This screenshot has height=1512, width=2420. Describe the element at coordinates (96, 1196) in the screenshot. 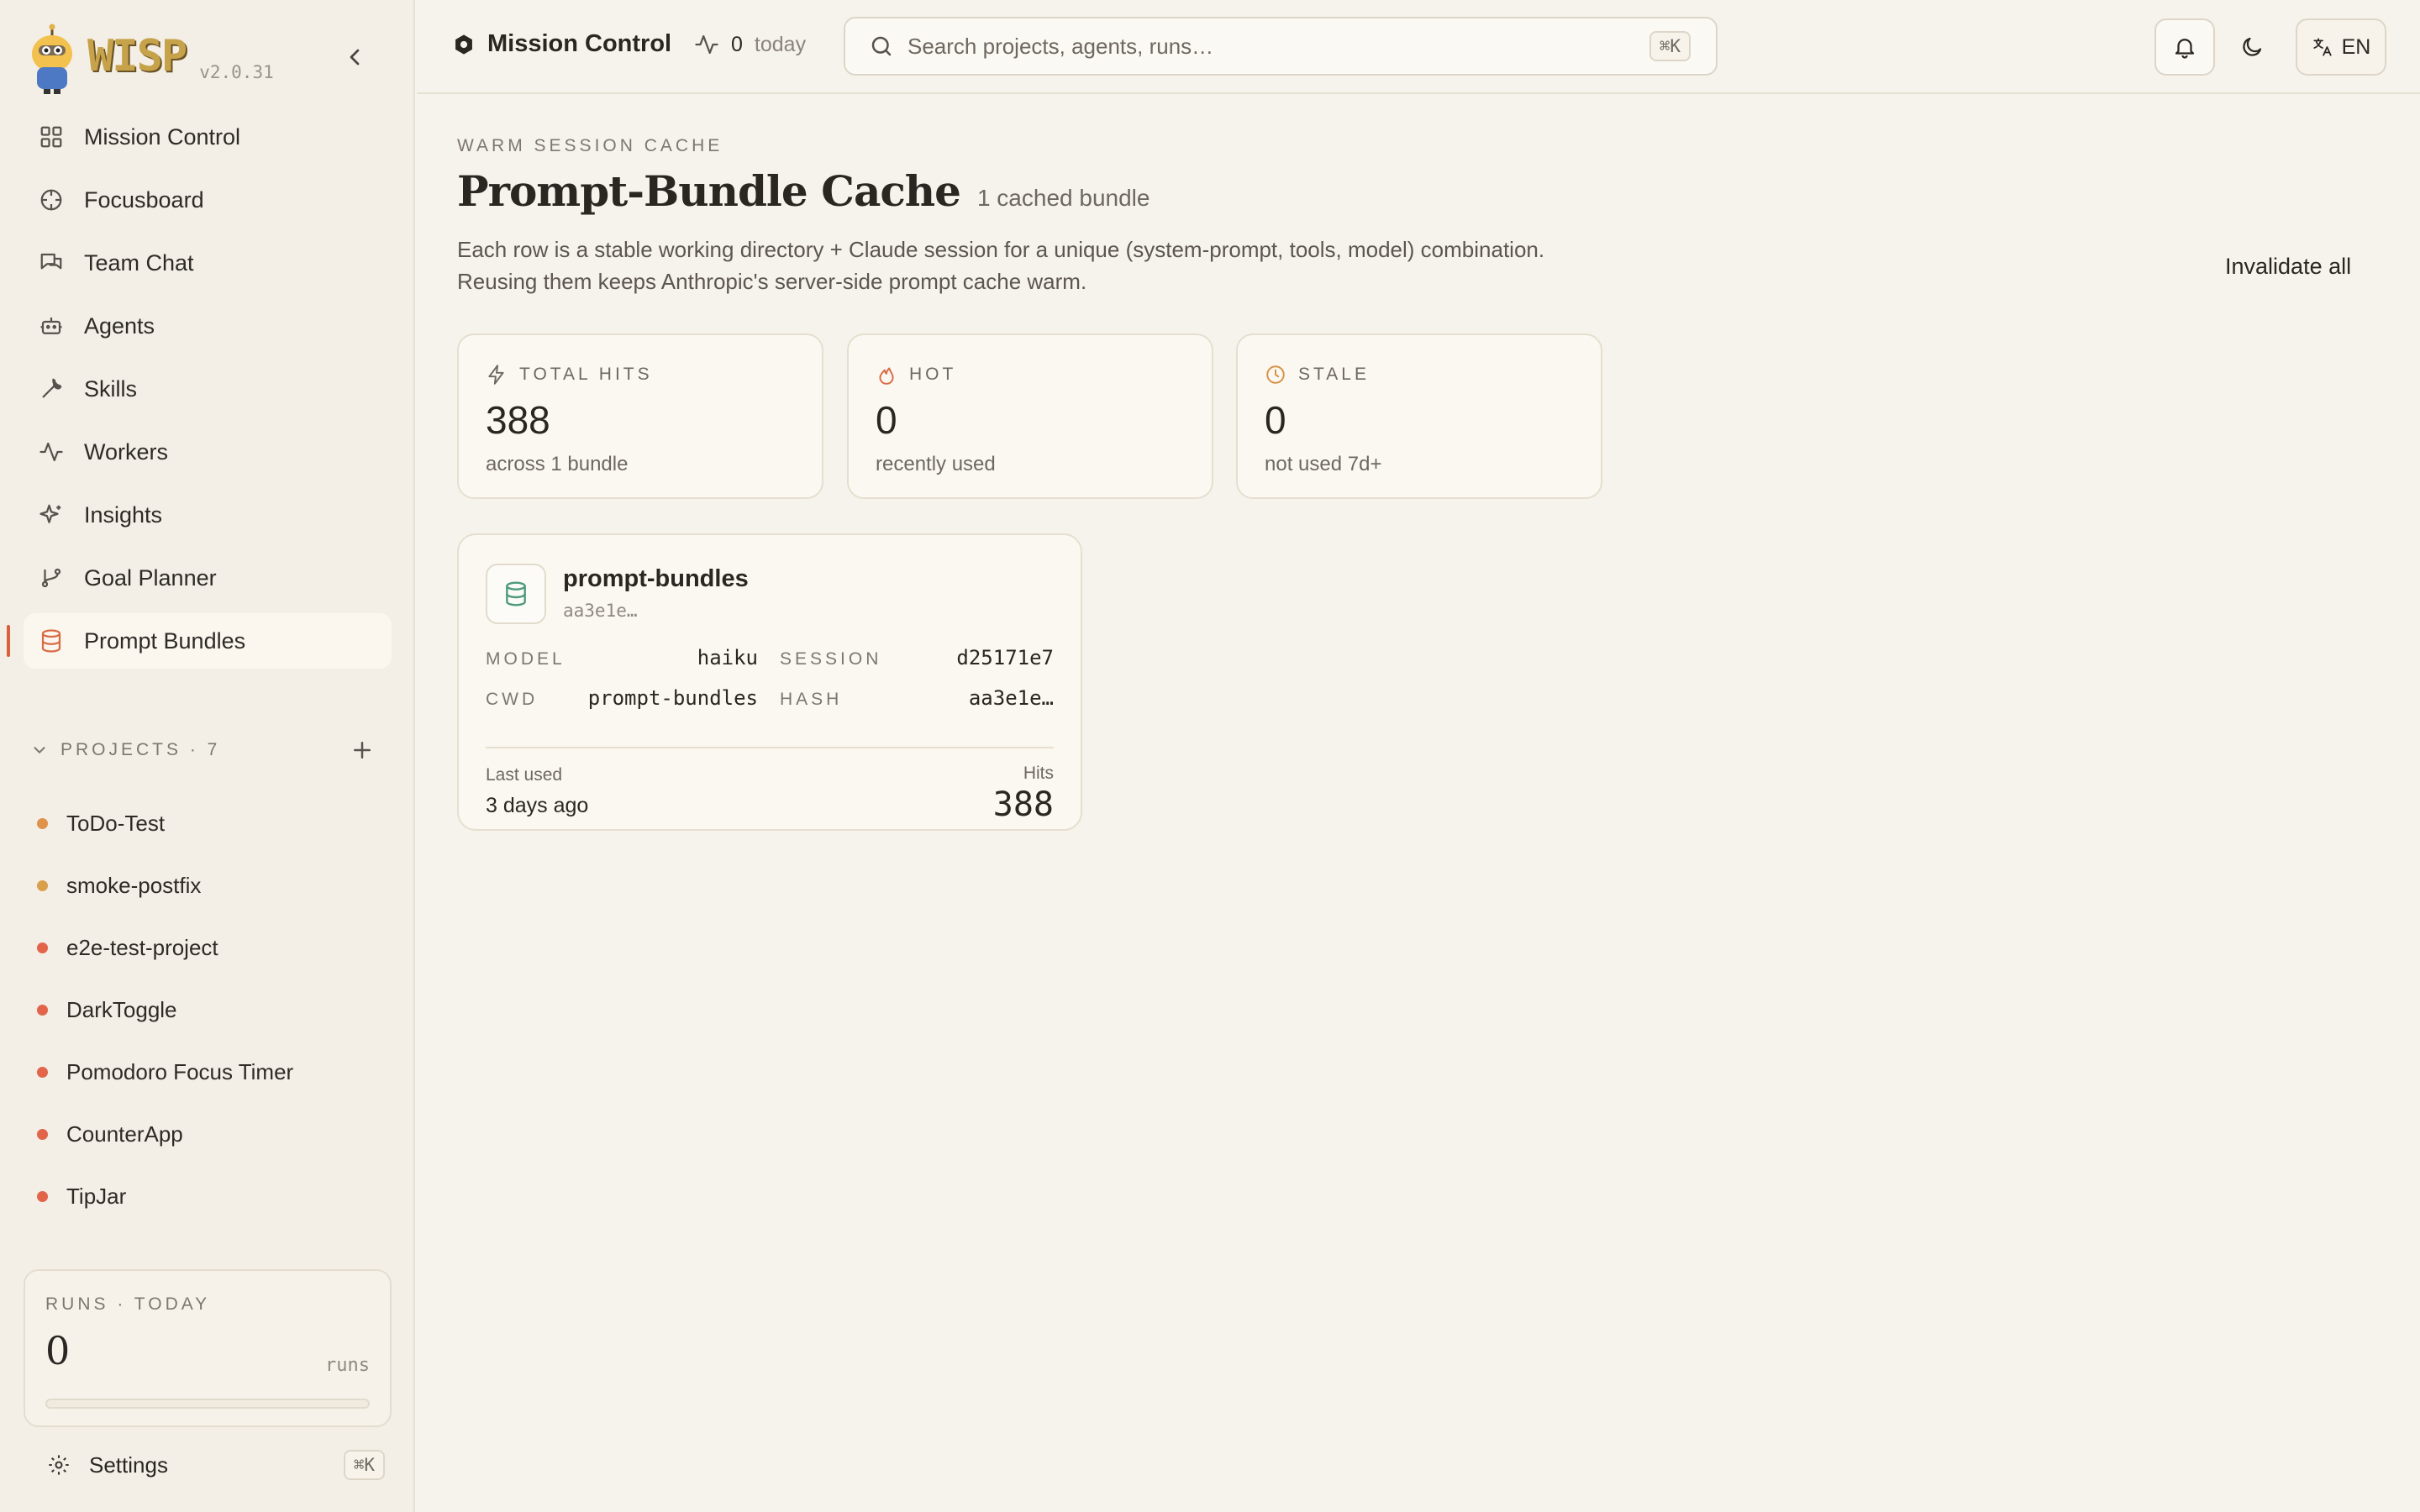

I see `project-name: TipJar` at that location.